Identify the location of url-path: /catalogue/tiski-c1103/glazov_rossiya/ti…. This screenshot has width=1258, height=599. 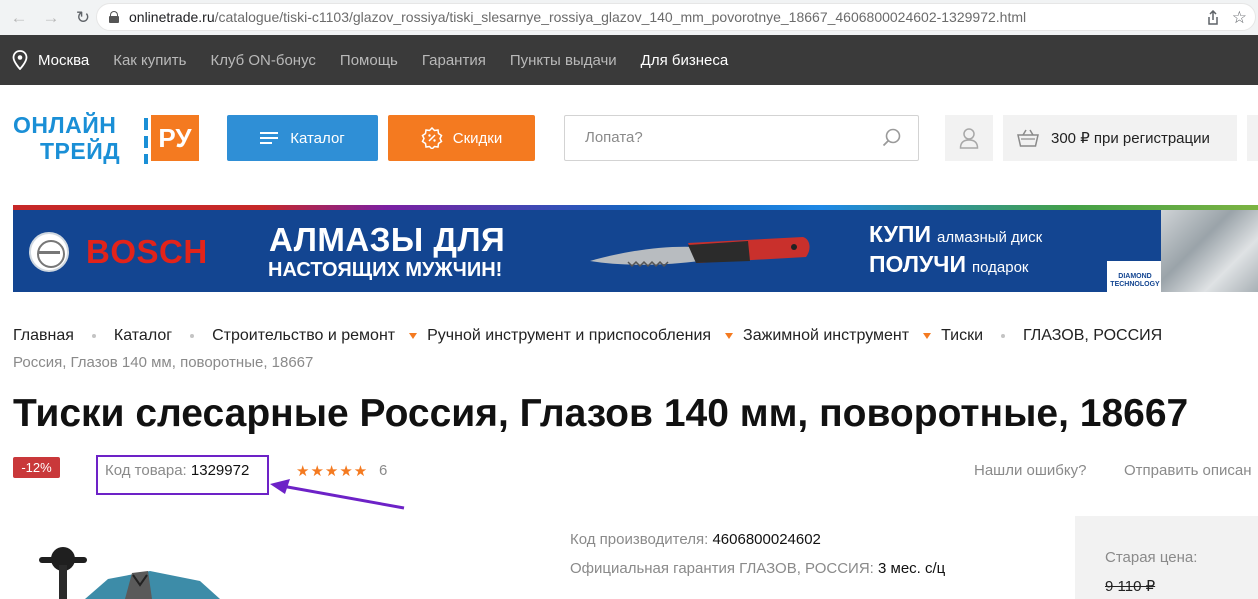
(620, 17).